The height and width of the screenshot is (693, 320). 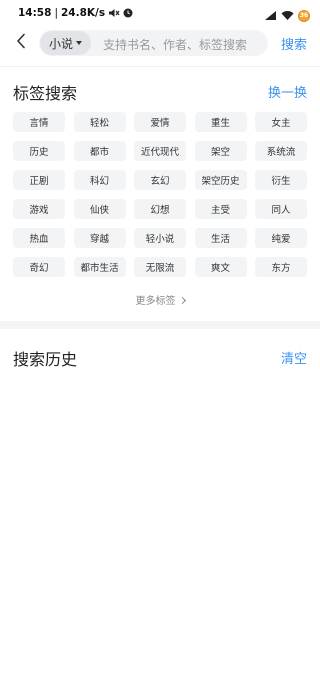 I want to click on tag-chip: 玄幻, so click(x=160, y=180).